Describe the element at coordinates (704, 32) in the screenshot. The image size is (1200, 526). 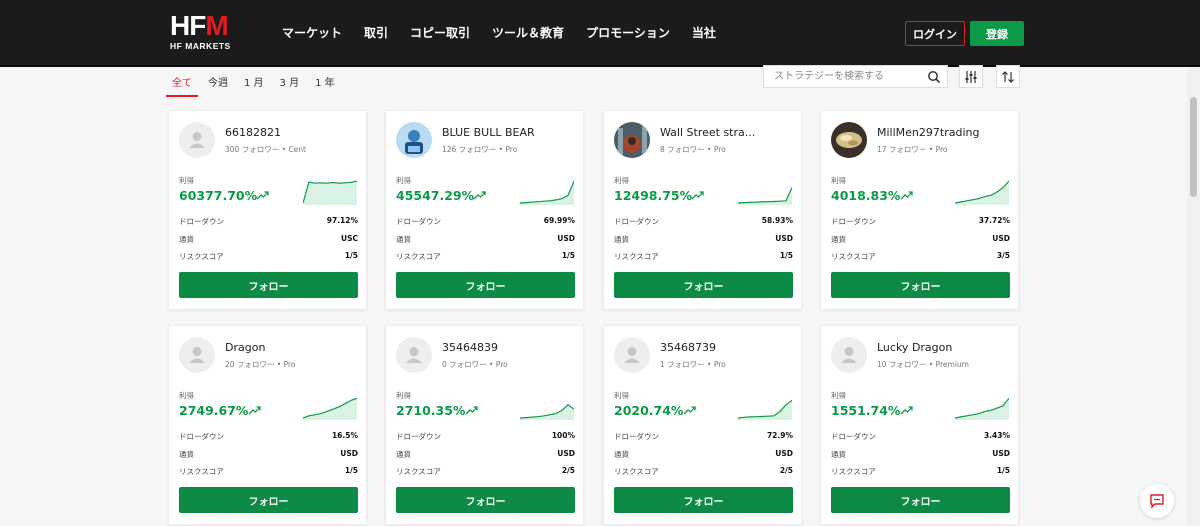
I see `nav-company: 当社` at that location.